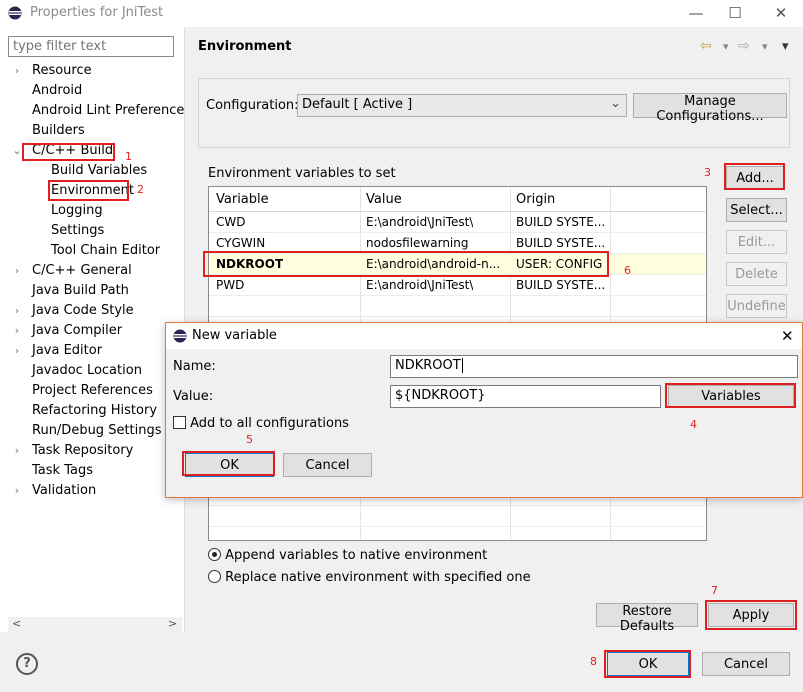 The width and height of the screenshot is (803, 692). Describe the element at coordinates (214, 554) in the screenshot. I see `radio-button-icon` at that location.